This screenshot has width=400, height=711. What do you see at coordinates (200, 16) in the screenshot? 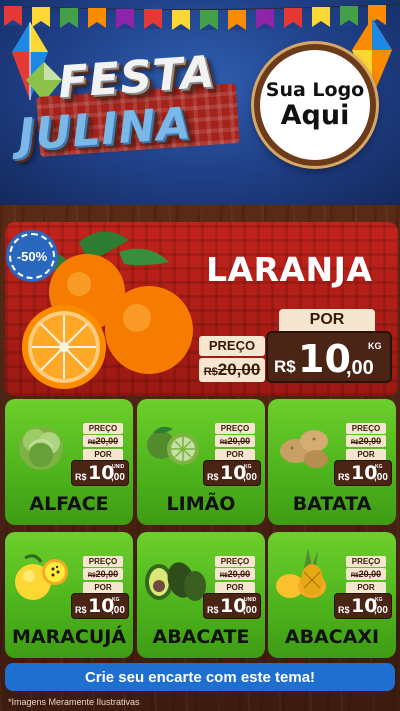
I see `bunting-flags-icon` at bounding box center [200, 16].